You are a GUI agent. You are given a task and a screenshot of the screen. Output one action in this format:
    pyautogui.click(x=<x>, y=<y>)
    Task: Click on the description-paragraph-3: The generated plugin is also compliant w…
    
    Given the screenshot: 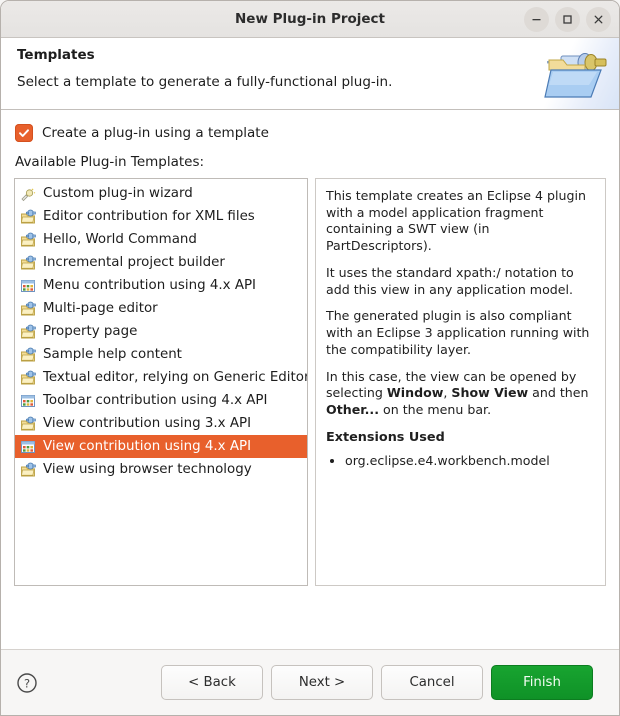 What is the action you would take?
    pyautogui.click(x=458, y=332)
    